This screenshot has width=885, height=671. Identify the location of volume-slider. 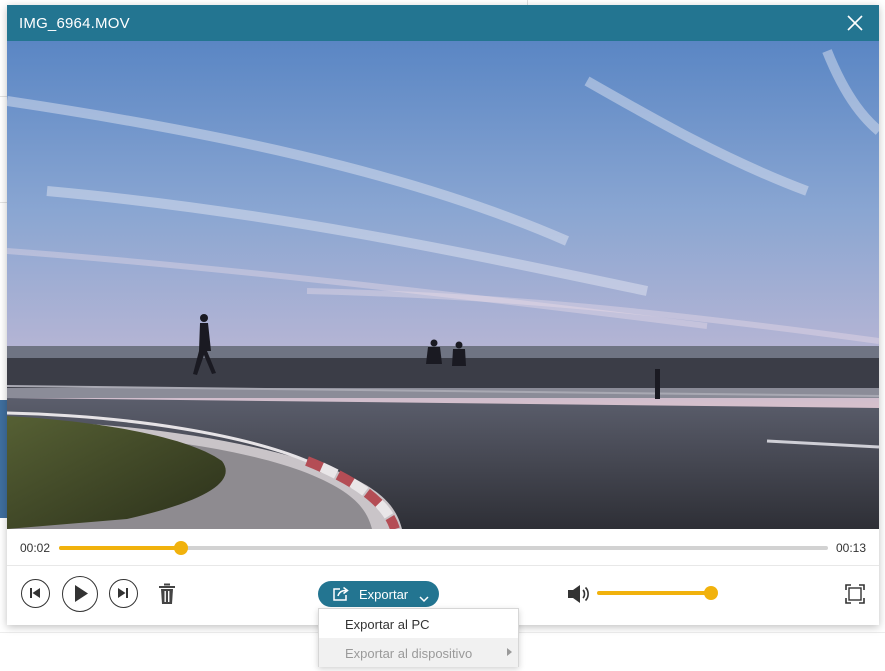
(657, 593).